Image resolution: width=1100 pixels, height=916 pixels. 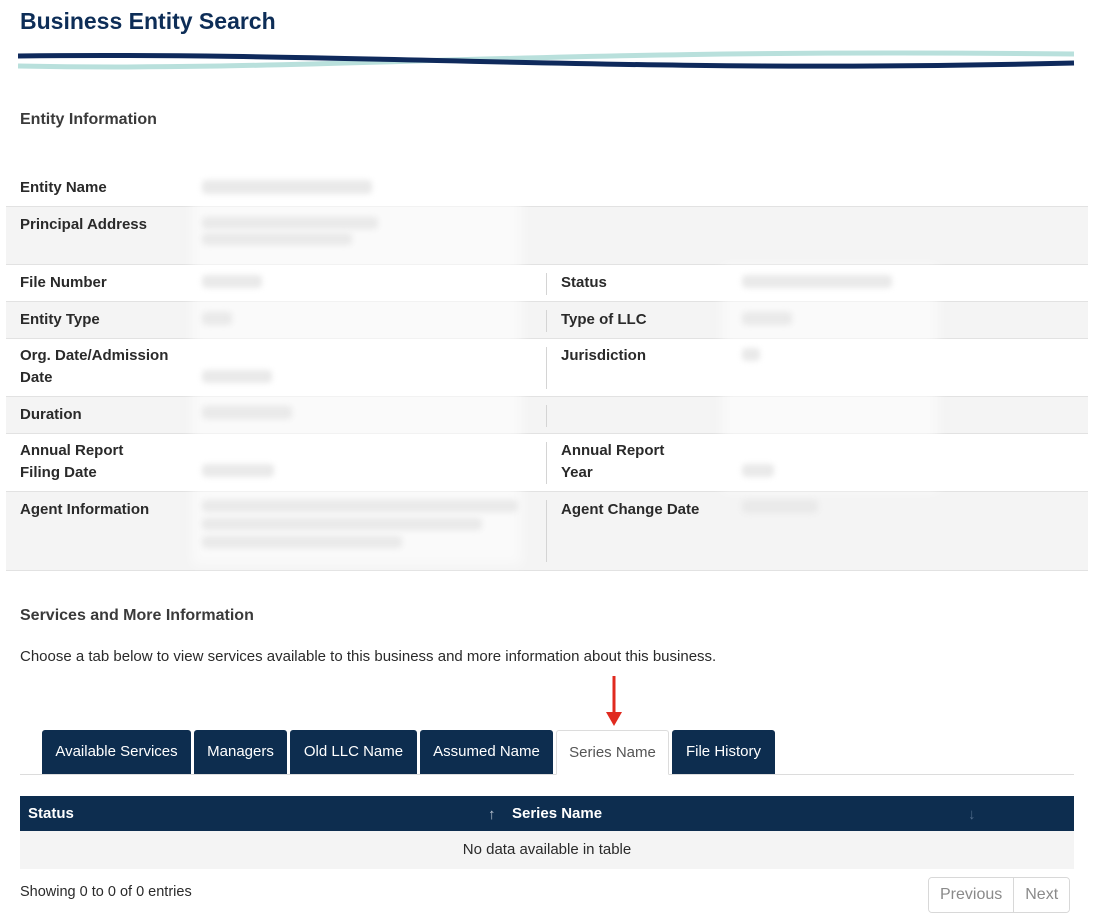 What do you see at coordinates (614, 701) in the screenshot?
I see `red-arrow-annotation` at bounding box center [614, 701].